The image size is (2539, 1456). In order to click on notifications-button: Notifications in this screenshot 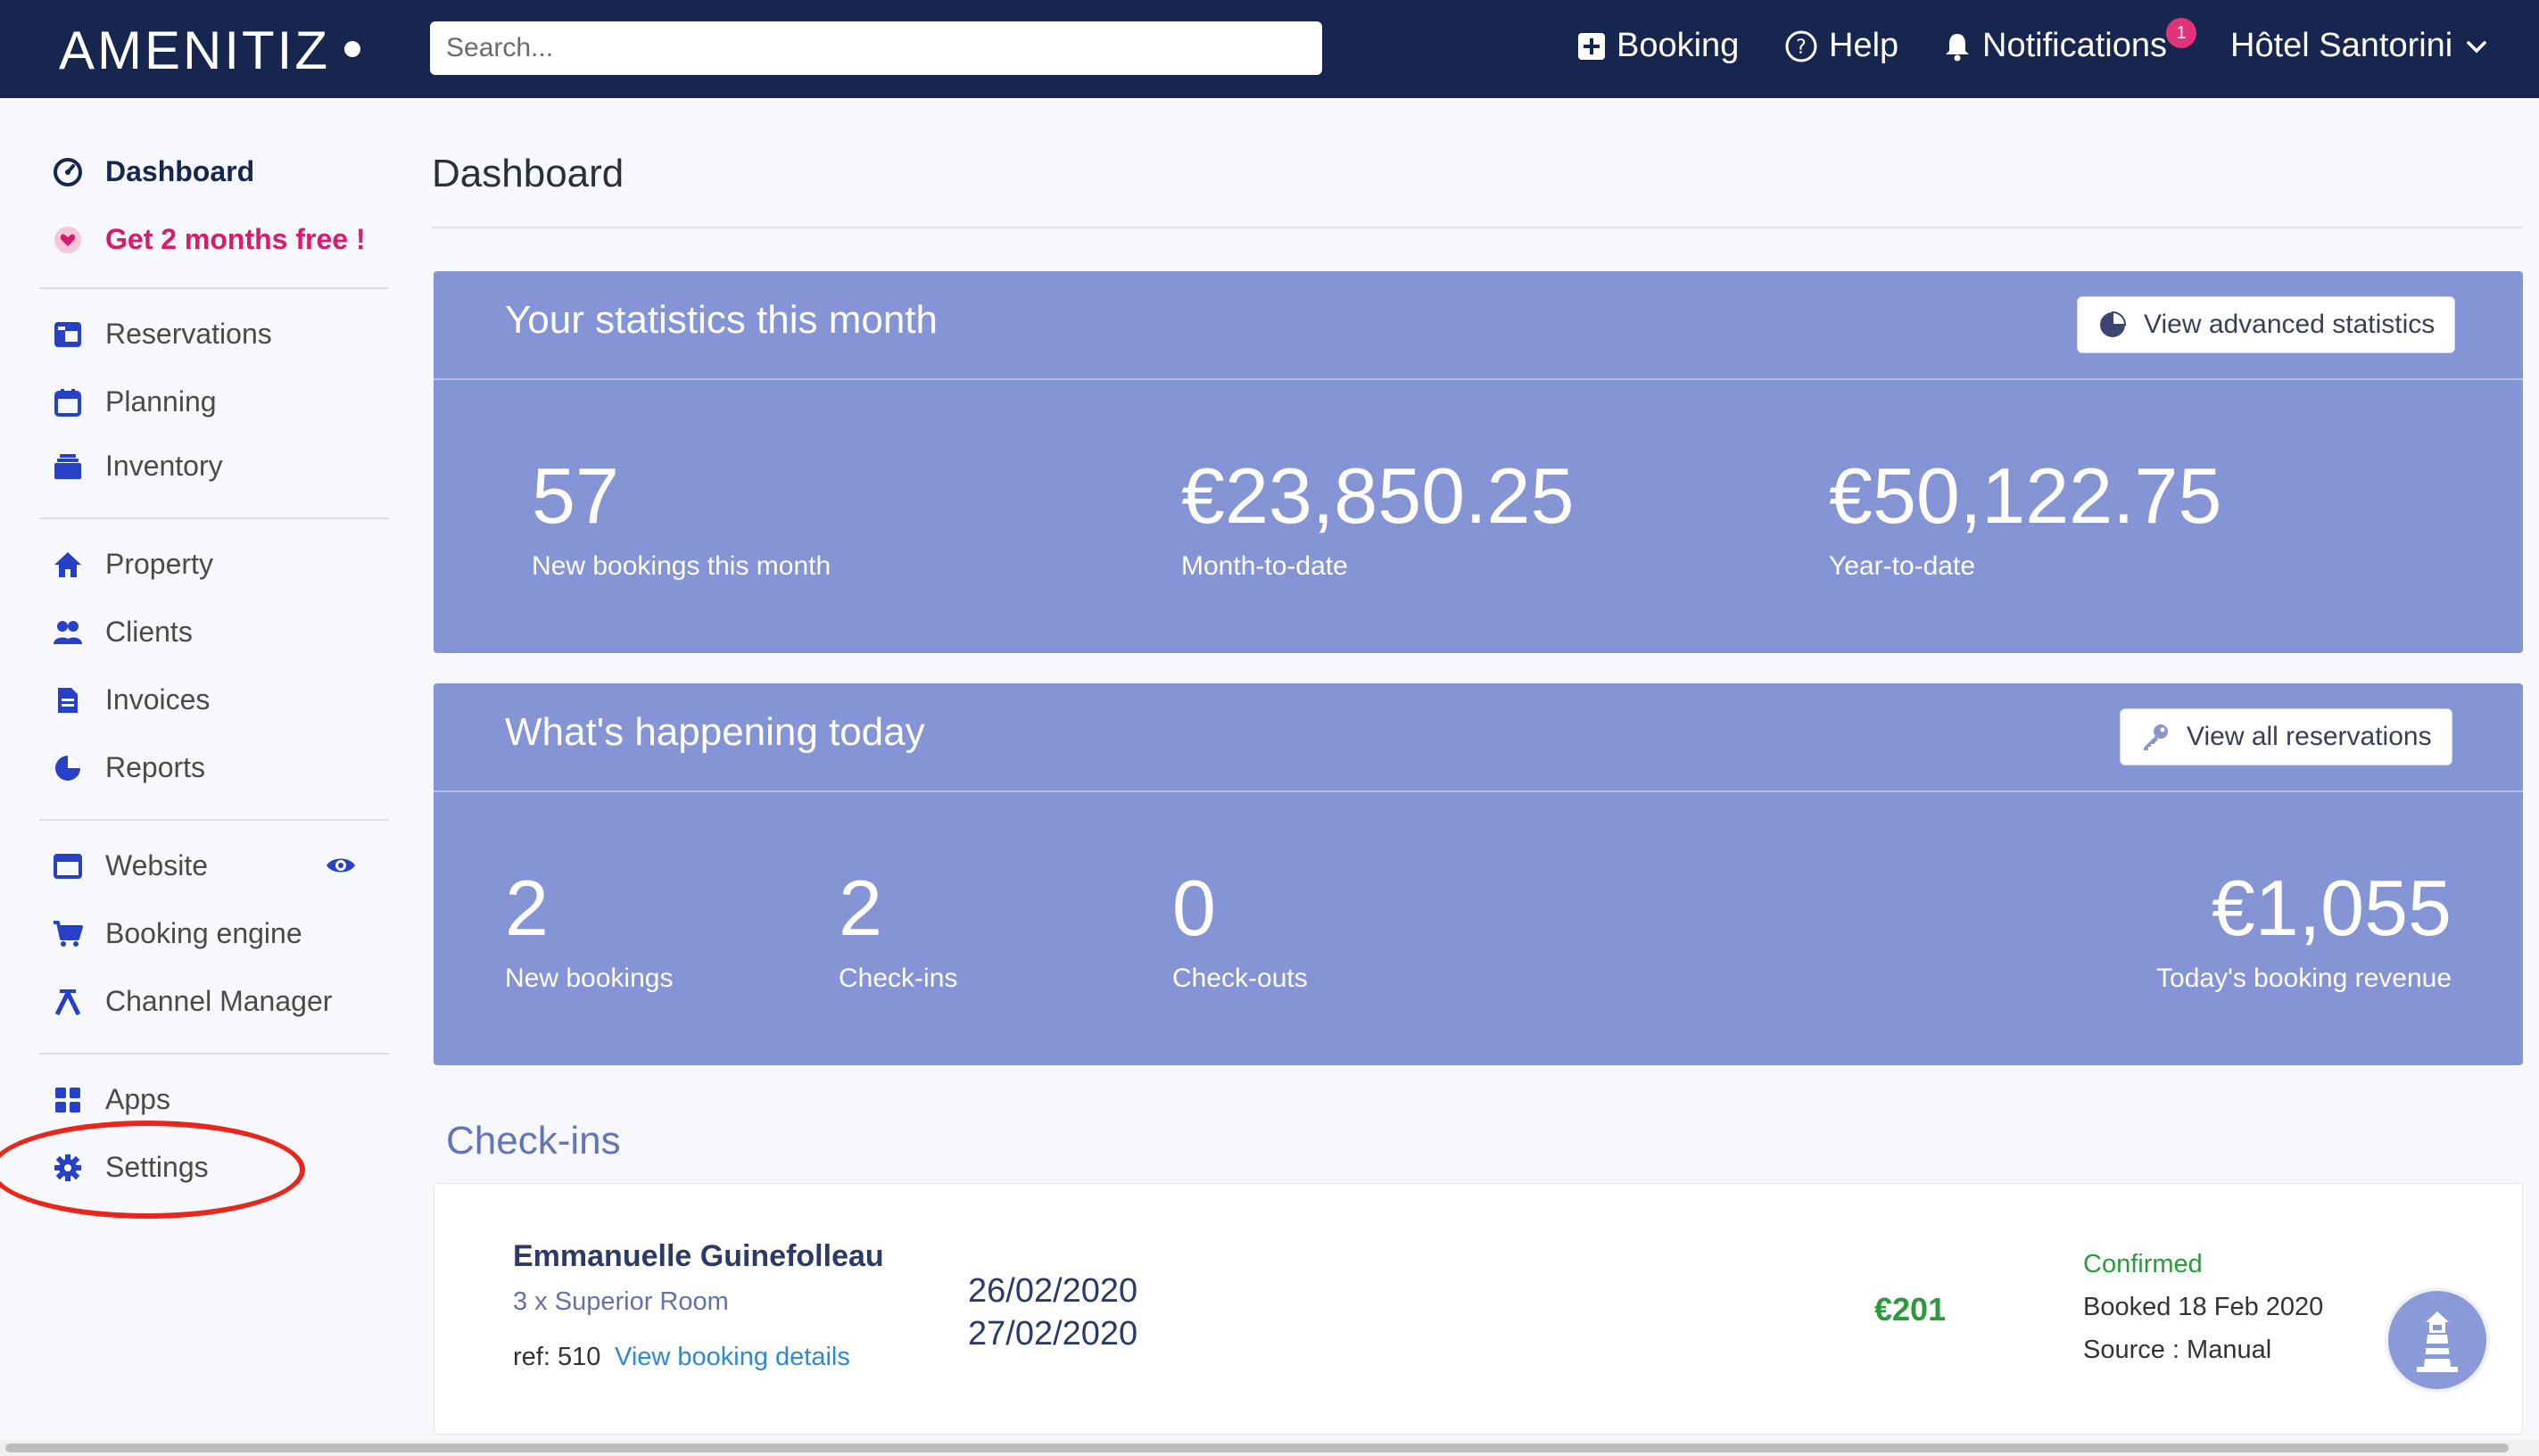, I will do `click(2055, 46)`.